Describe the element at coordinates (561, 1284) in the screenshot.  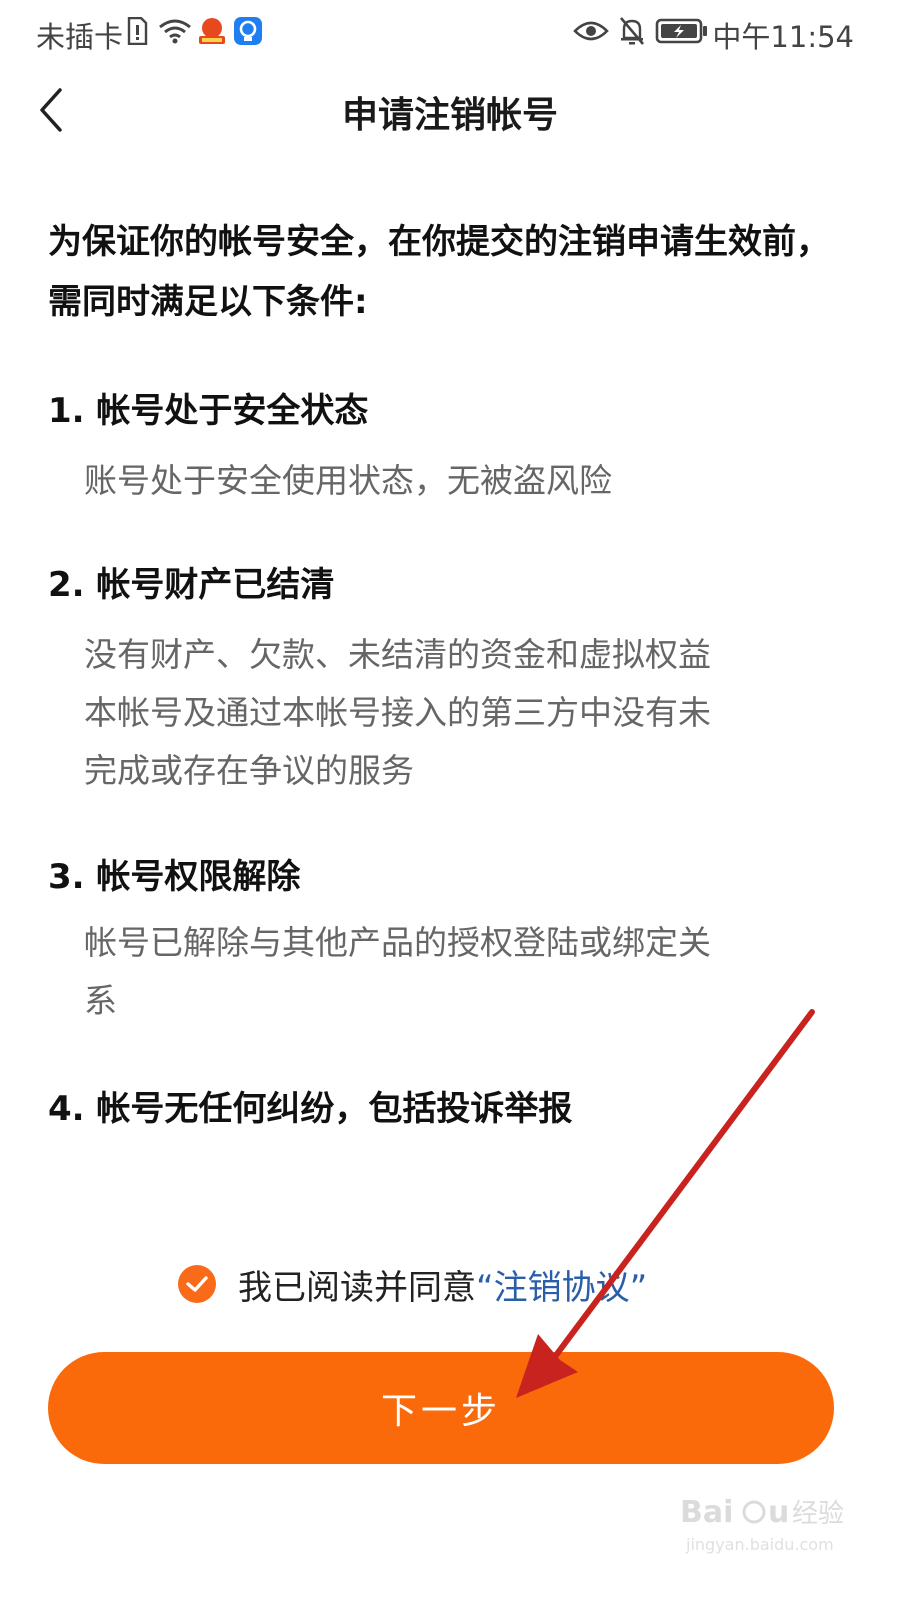
I see `agreement-link: “注销协议”` at that location.